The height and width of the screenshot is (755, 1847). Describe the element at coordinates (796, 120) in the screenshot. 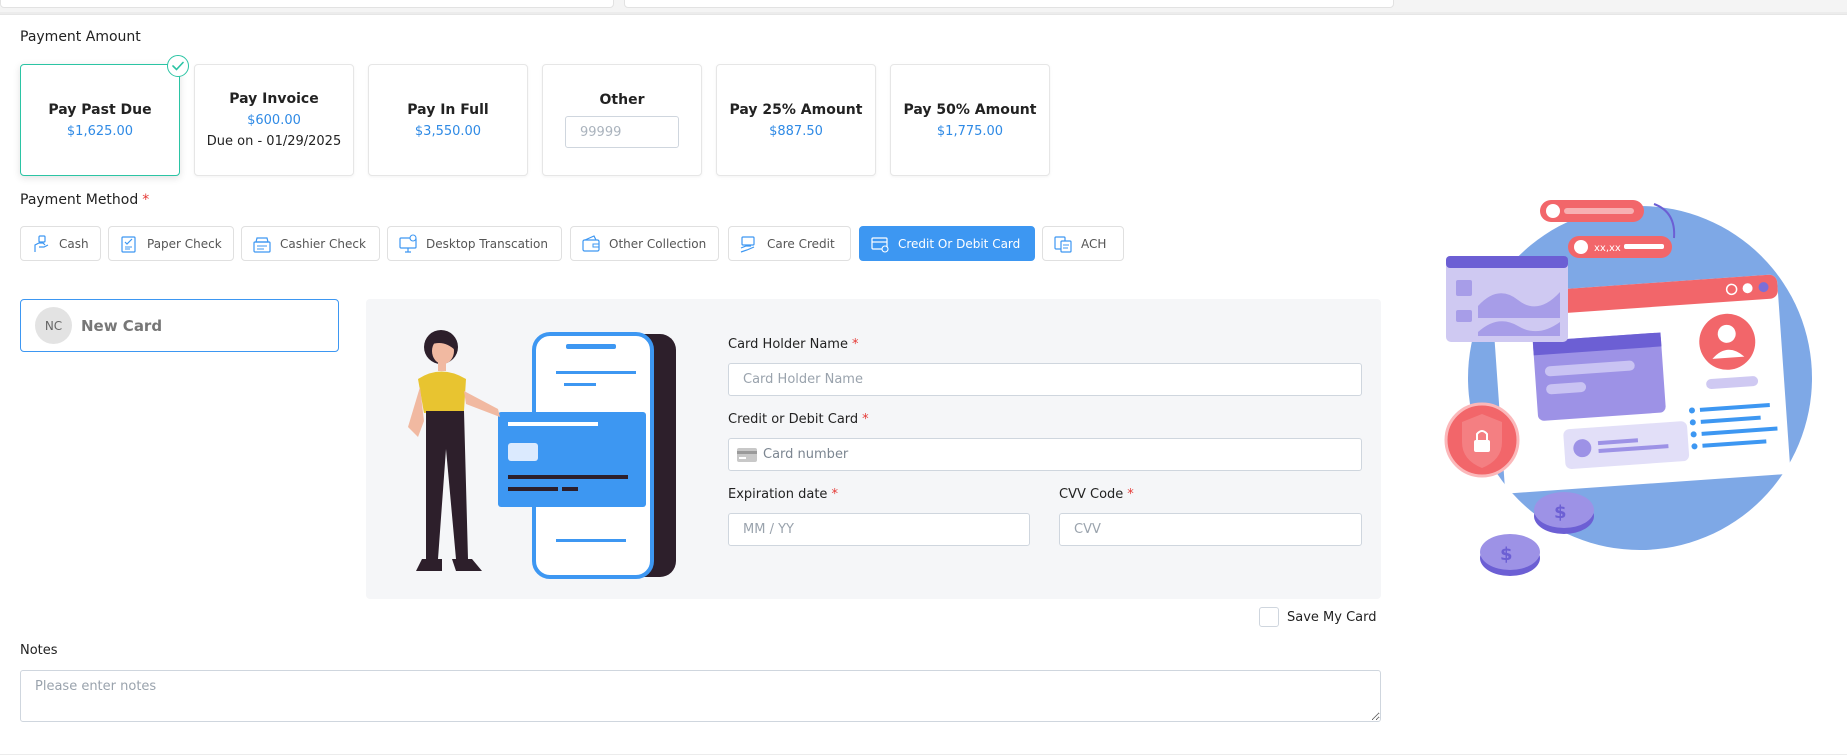

I see `amount-option-25-percent: Pay 25% Amount $887.50` at that location.